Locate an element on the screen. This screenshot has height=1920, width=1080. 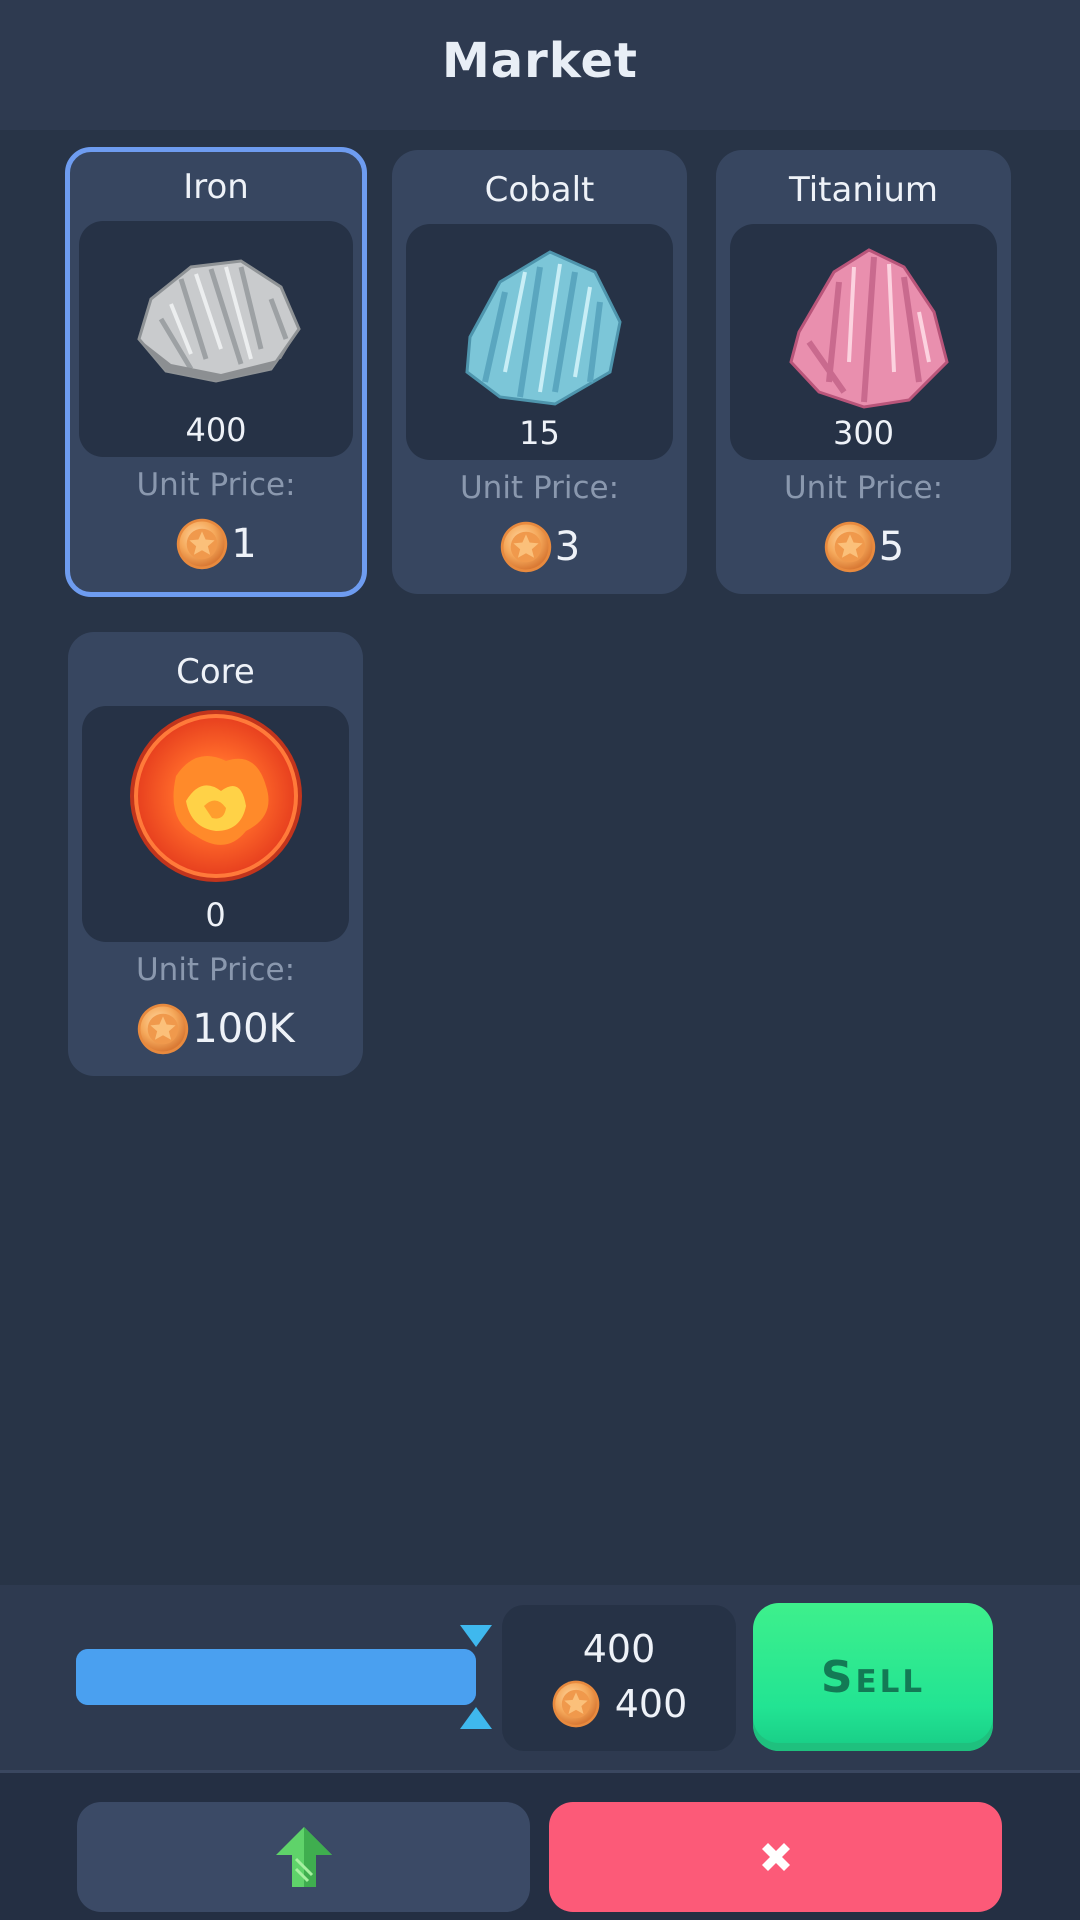
unit-price-value: 100K is located at coordinates (243, 1029).